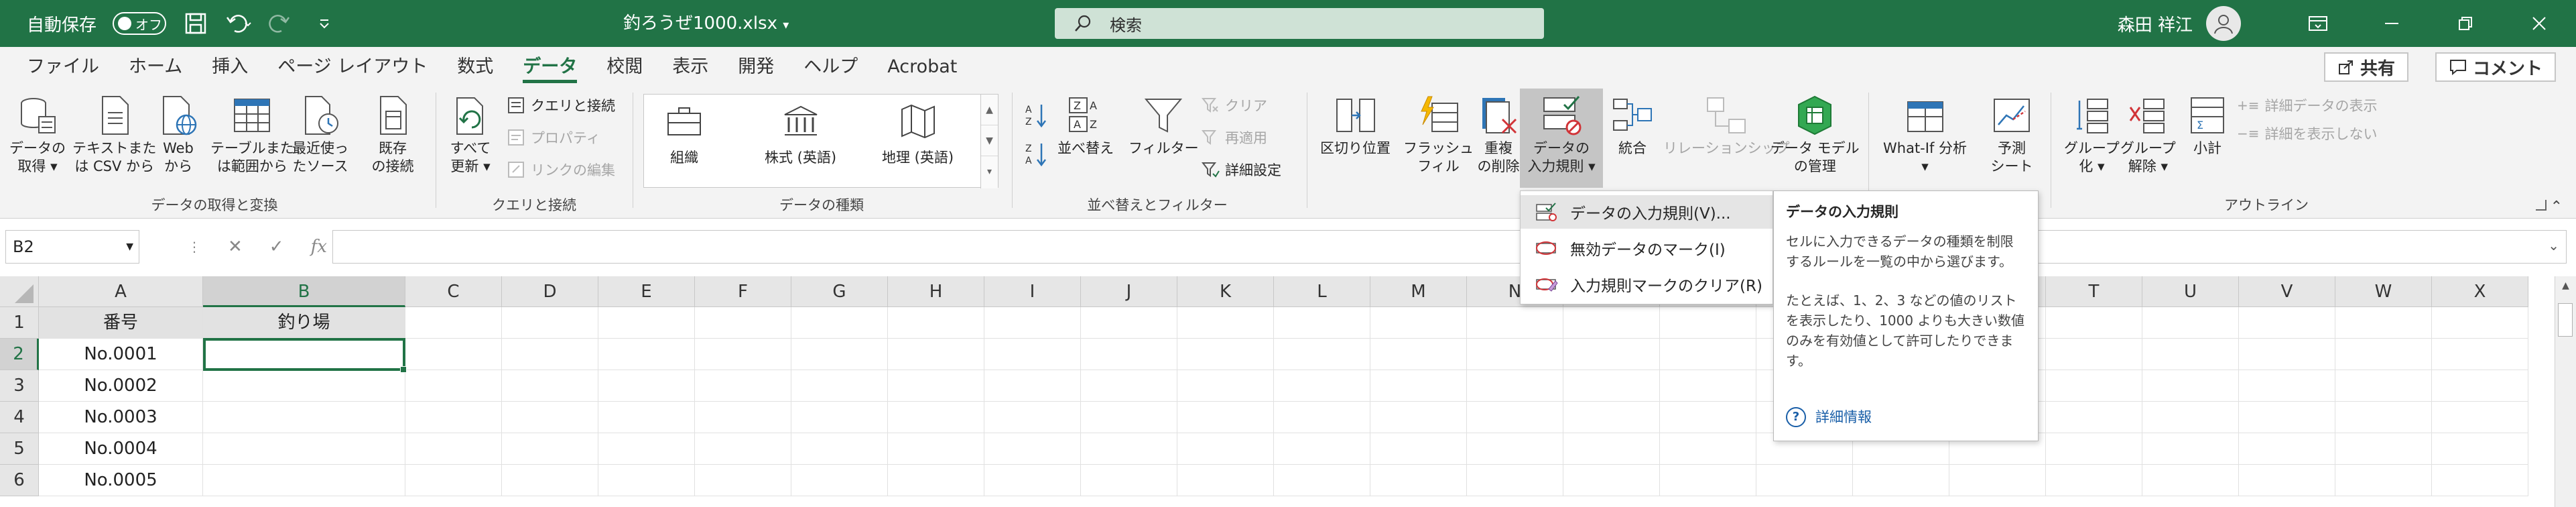  Describe the element at coordinates (1032, 417) in the screenshot. I see `cell-i4` at that location.